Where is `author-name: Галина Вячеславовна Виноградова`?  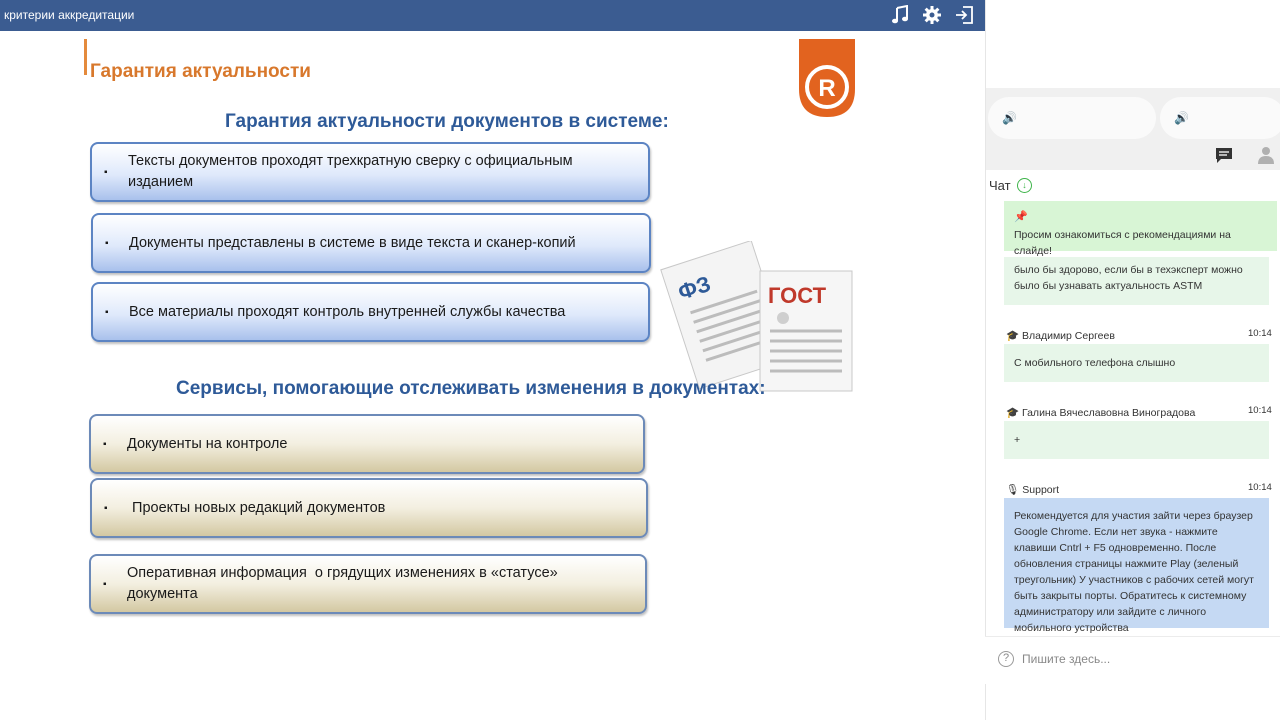
author-name: Галина Вячеславовна Виноградова is located at coordinates (1109, 413).